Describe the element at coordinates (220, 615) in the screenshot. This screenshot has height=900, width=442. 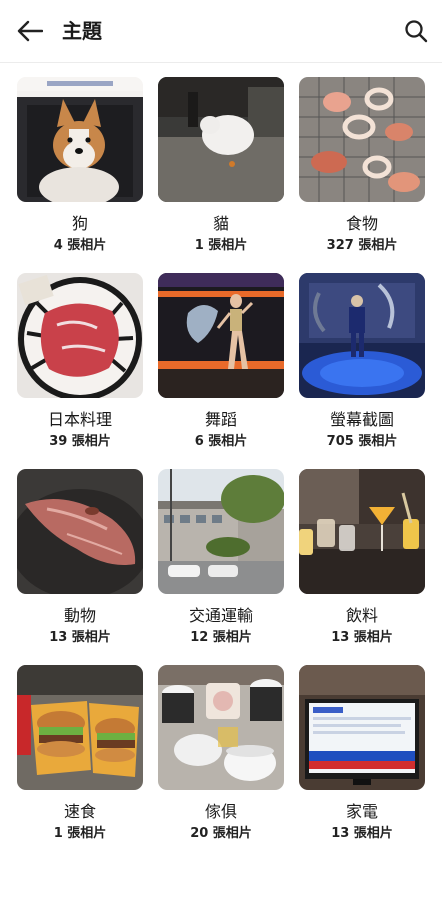
I see `category-name: 交通運輸` at that location.